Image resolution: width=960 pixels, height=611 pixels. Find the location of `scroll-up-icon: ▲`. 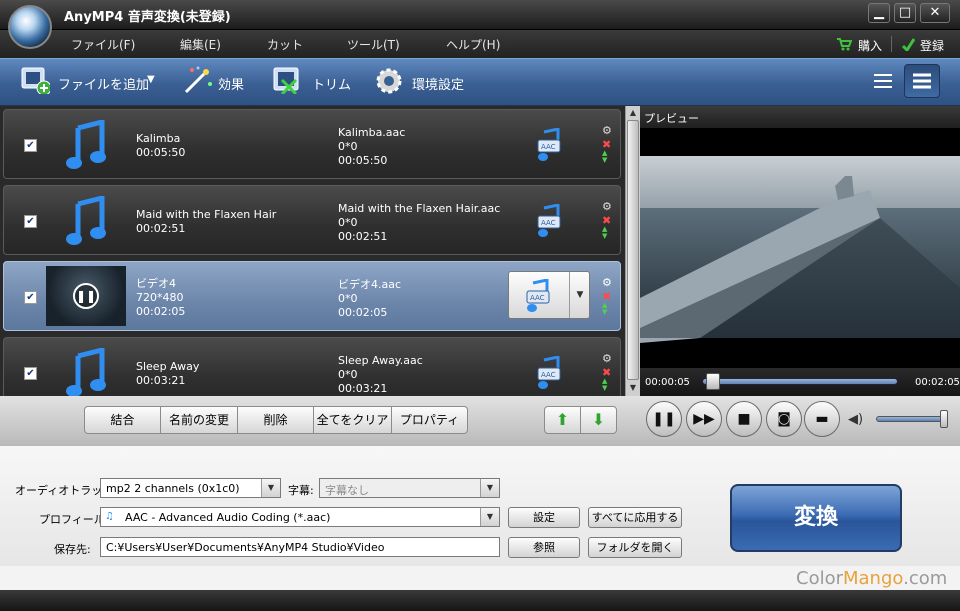

scroll-up-icon: ▲ is located at coordinates (633, 113).